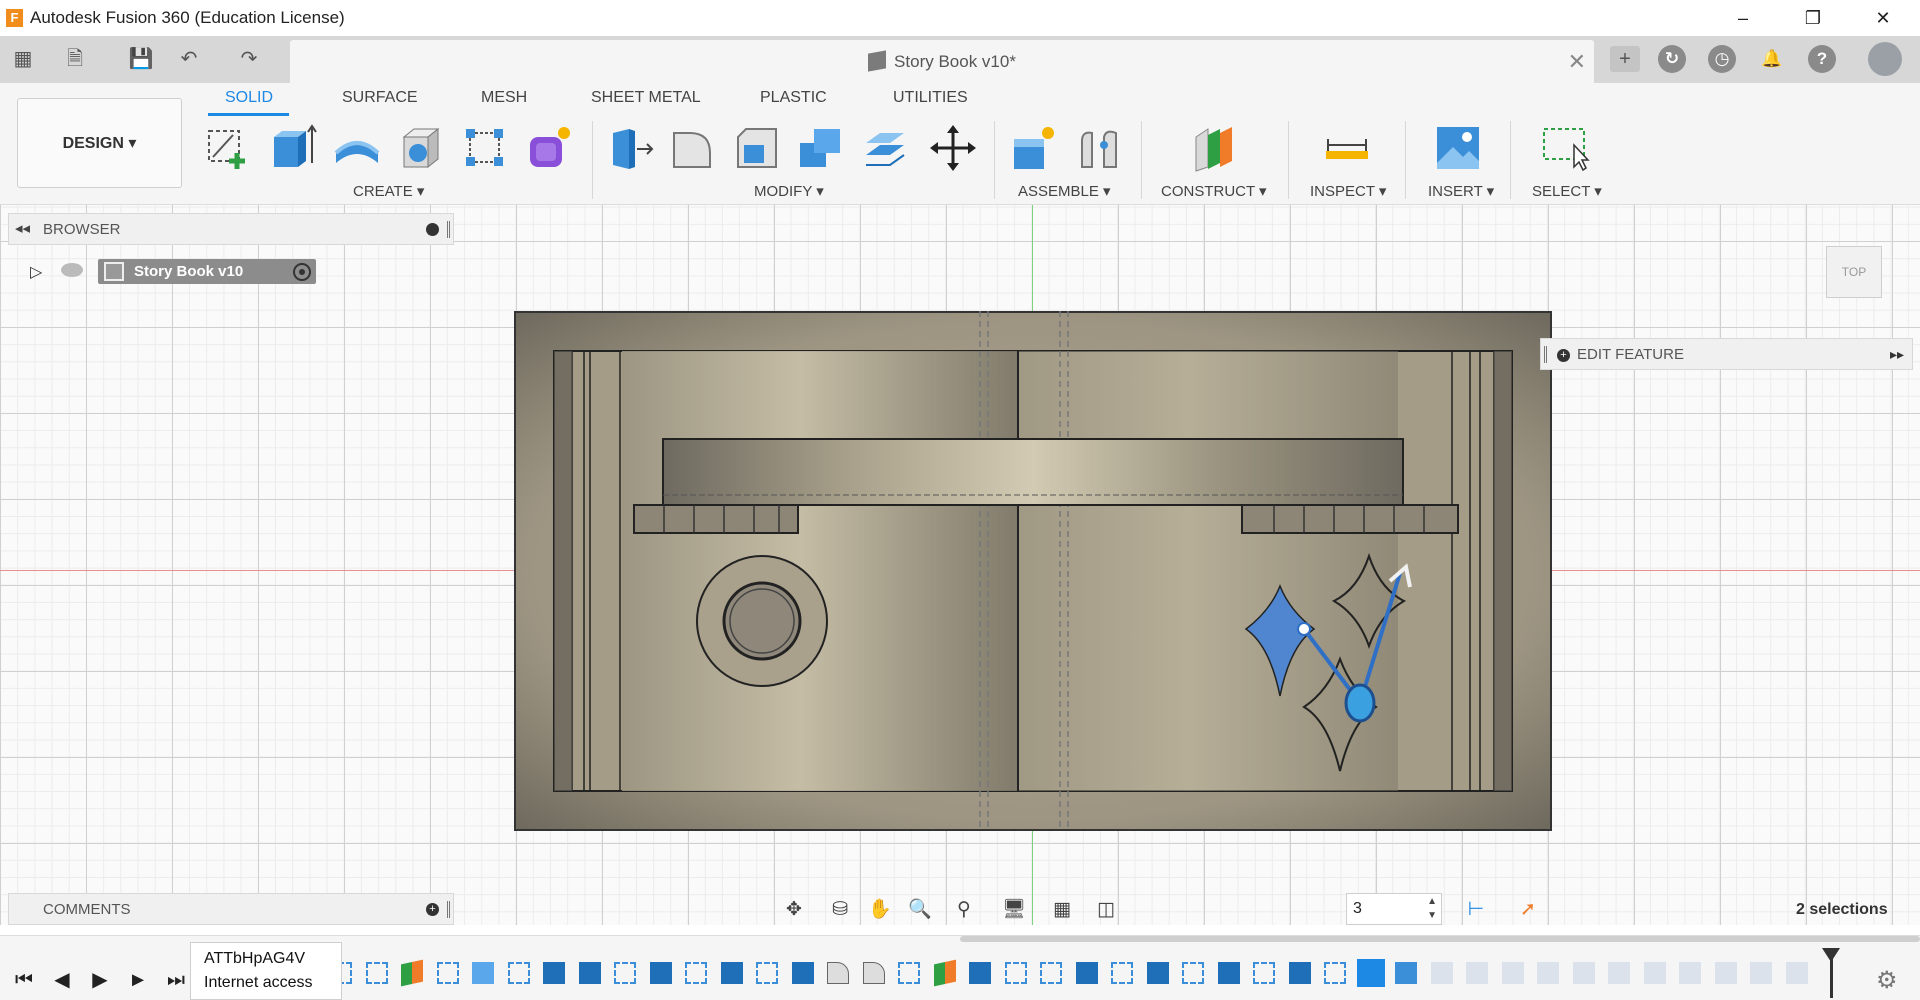 This screenshot has height=1000, width=1920. Describe the element at coordinates (1822, 59) in the screenshot. I see `help-icon: ?` at that location.